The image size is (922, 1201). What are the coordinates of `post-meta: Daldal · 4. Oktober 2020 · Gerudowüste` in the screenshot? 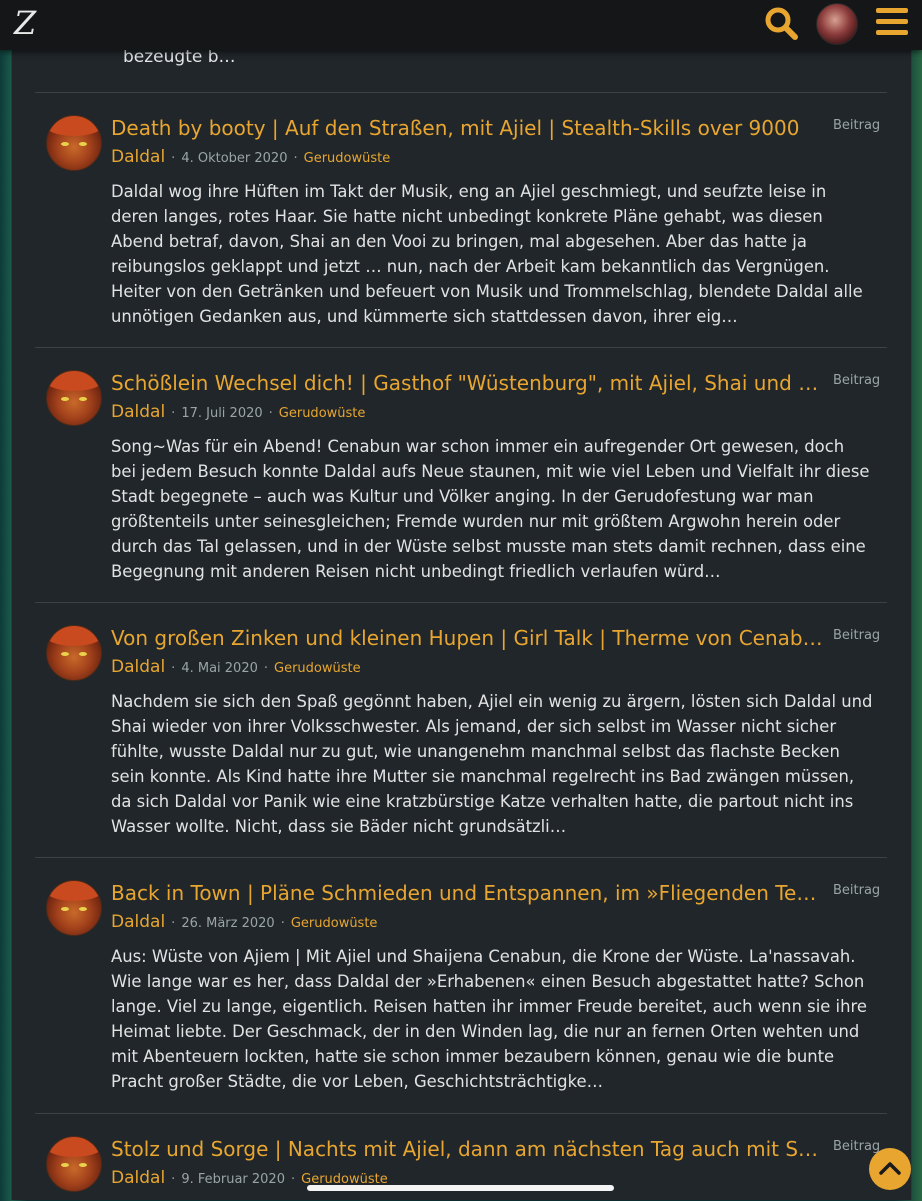 It's located at (251, 157).